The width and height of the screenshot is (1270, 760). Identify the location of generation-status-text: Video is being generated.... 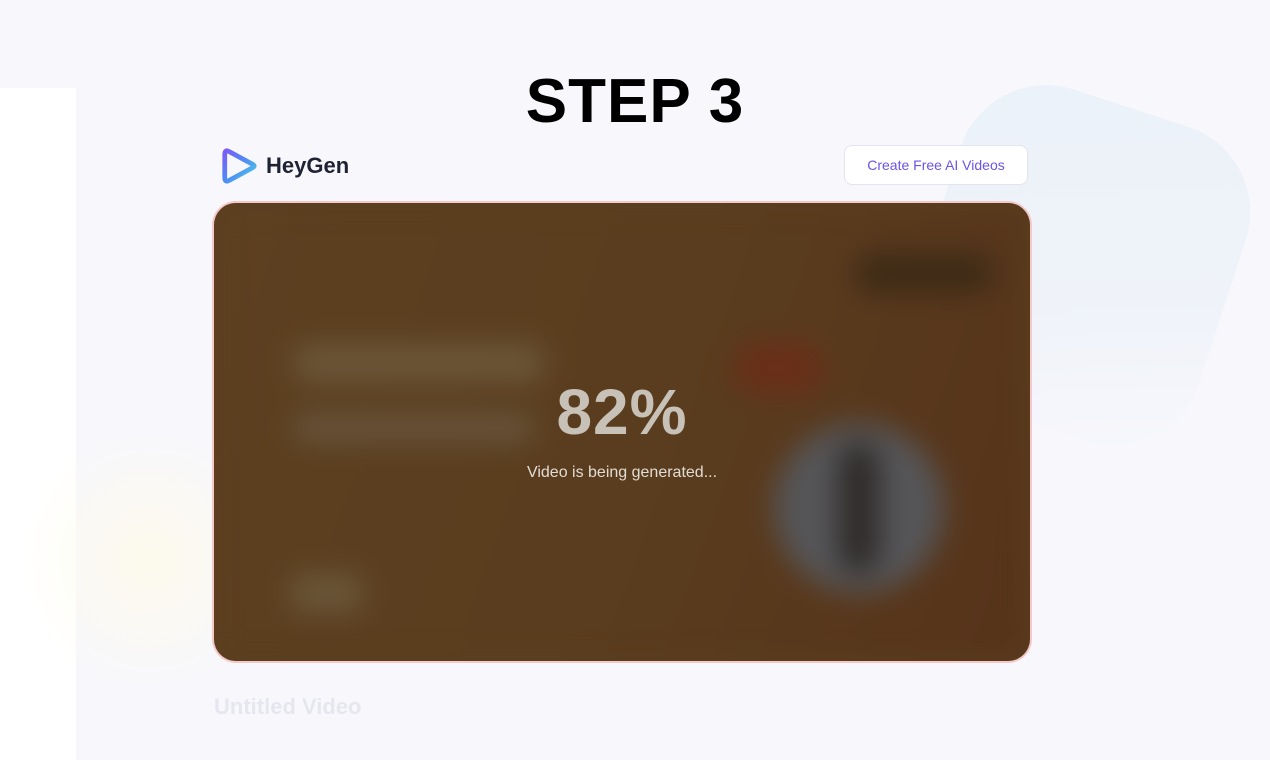
(622, 472).